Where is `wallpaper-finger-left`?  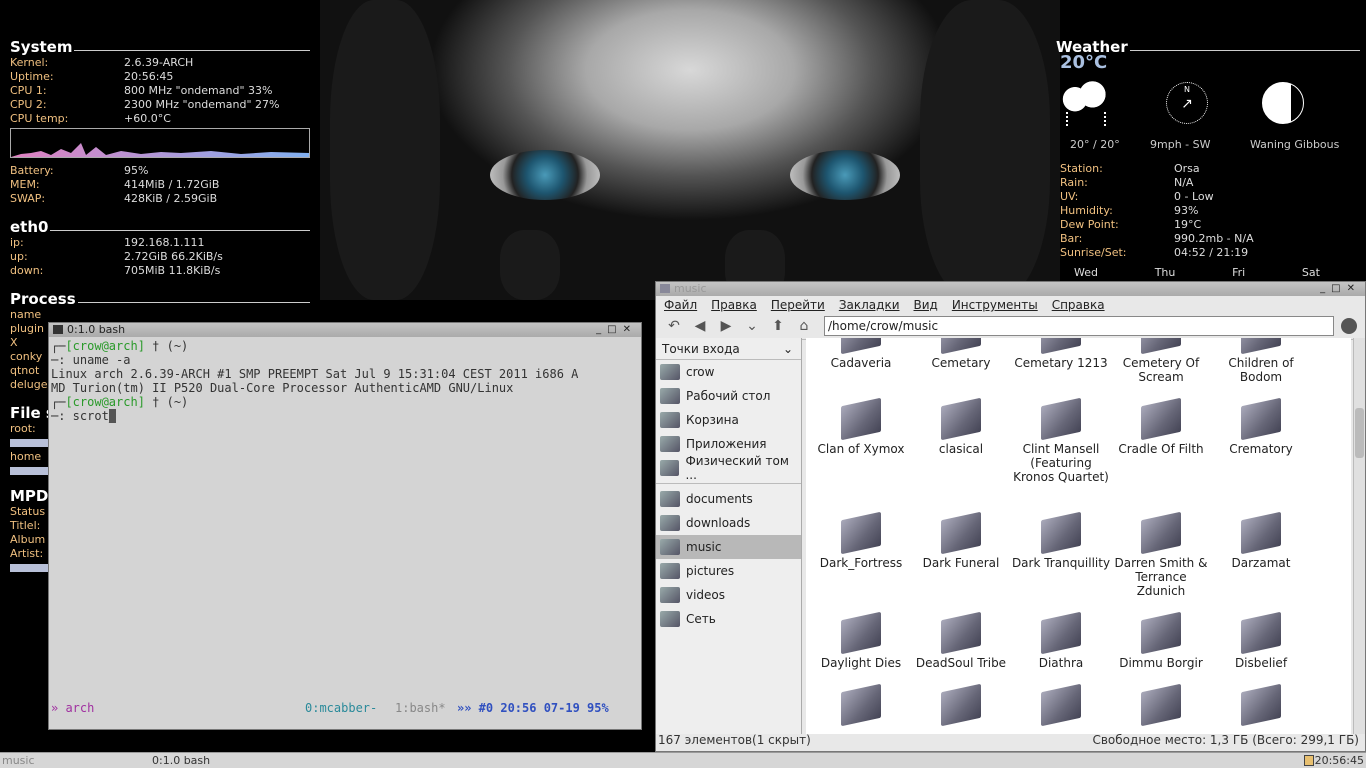 wallpaper-finger-left is located at coordinates (530, 265).